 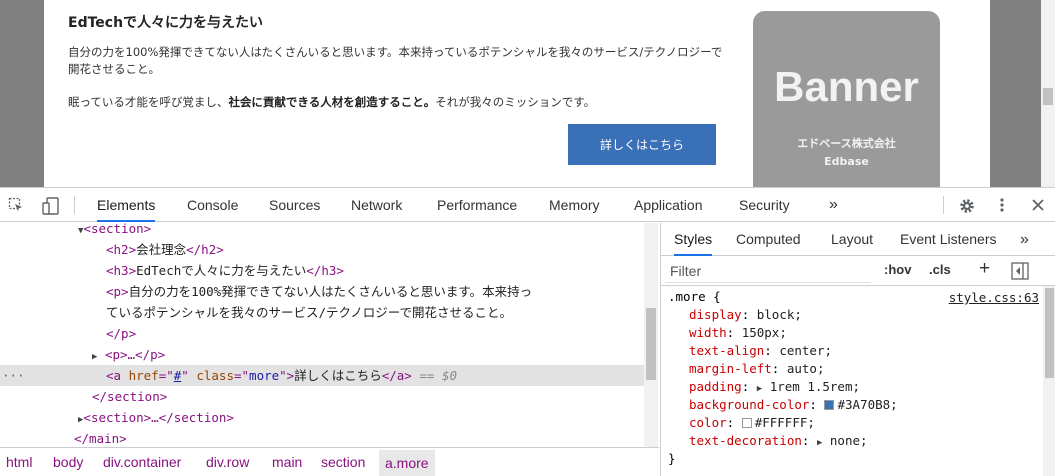 I want to click on dom-node-p-close: </p>, so click(x=121, y=333).